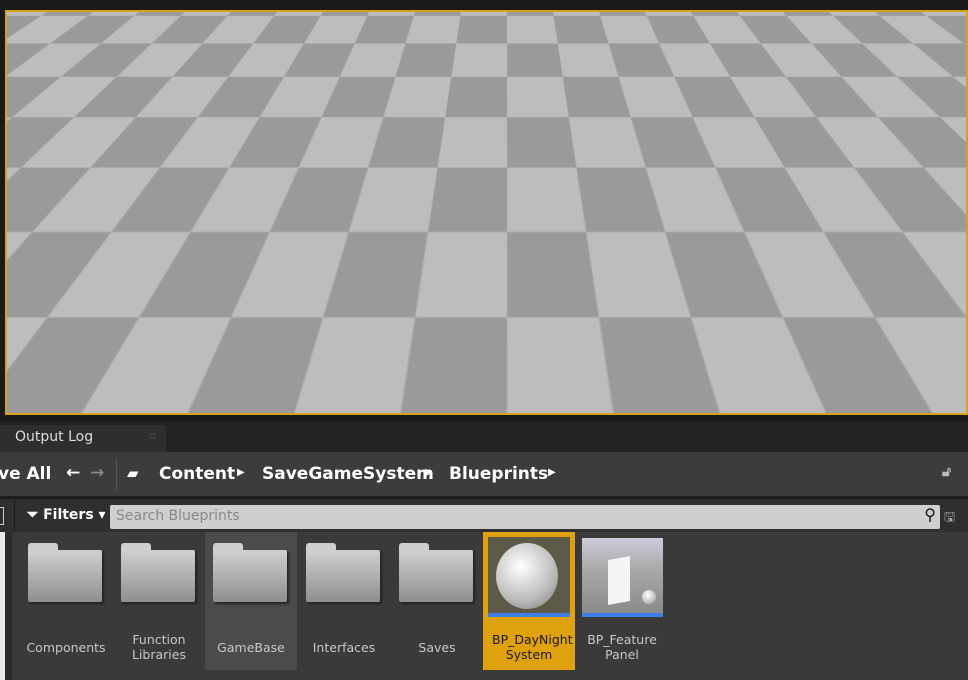  I want to click on directional-light-icon, so click(335, 152).